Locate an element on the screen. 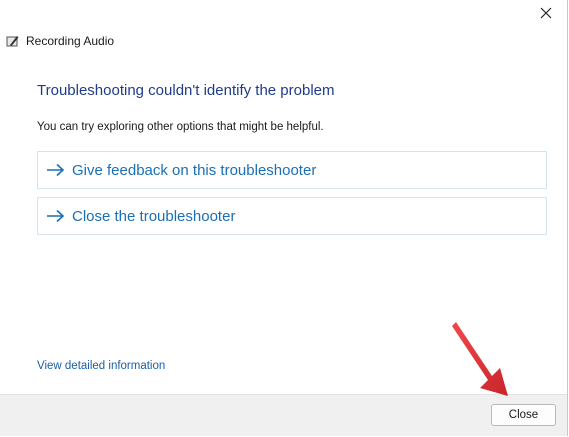 This screenshot has height=437, width=569. give-feedback-label: Give feedback on this troubleshooter is located at coordinates (194, 170).